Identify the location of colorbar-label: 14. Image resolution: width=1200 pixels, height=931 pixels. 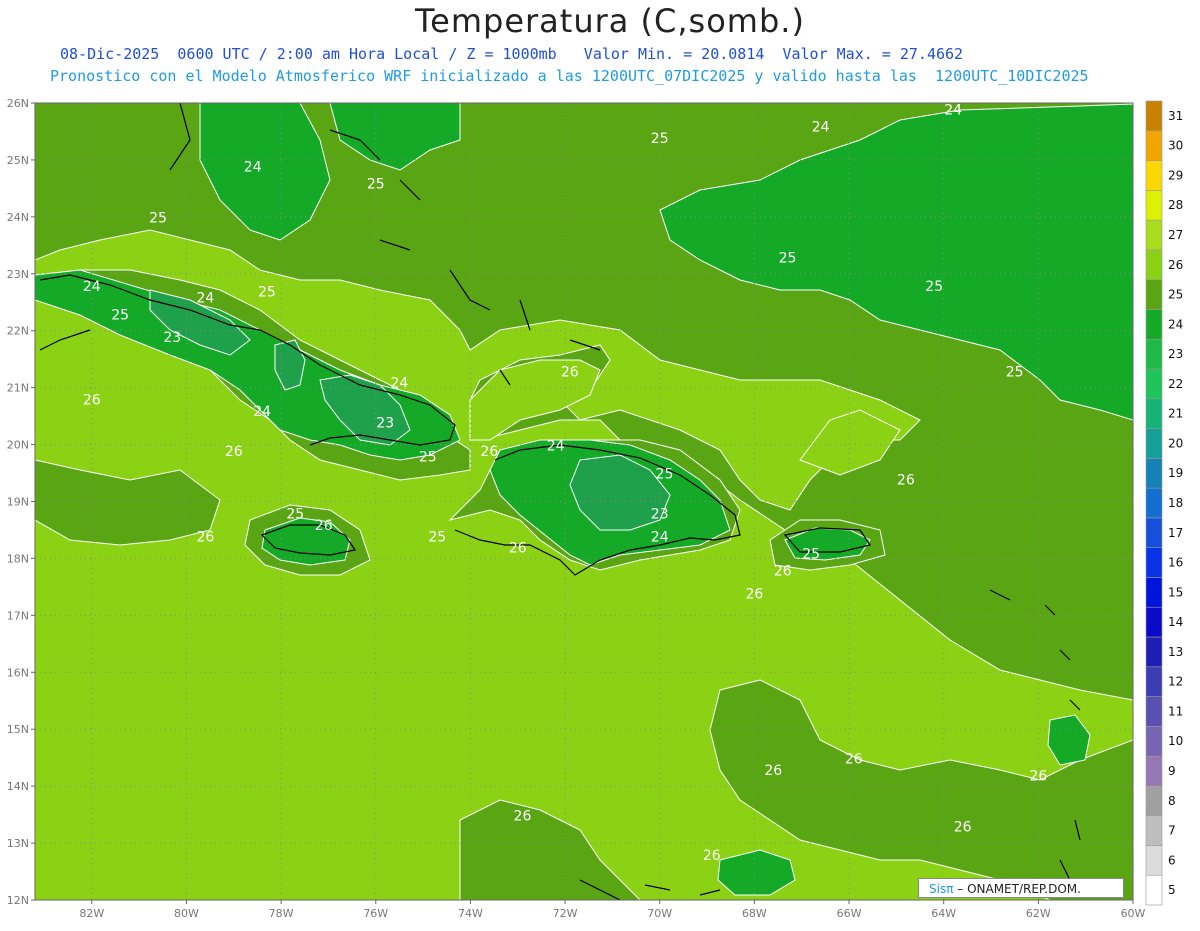
(1175, 622).